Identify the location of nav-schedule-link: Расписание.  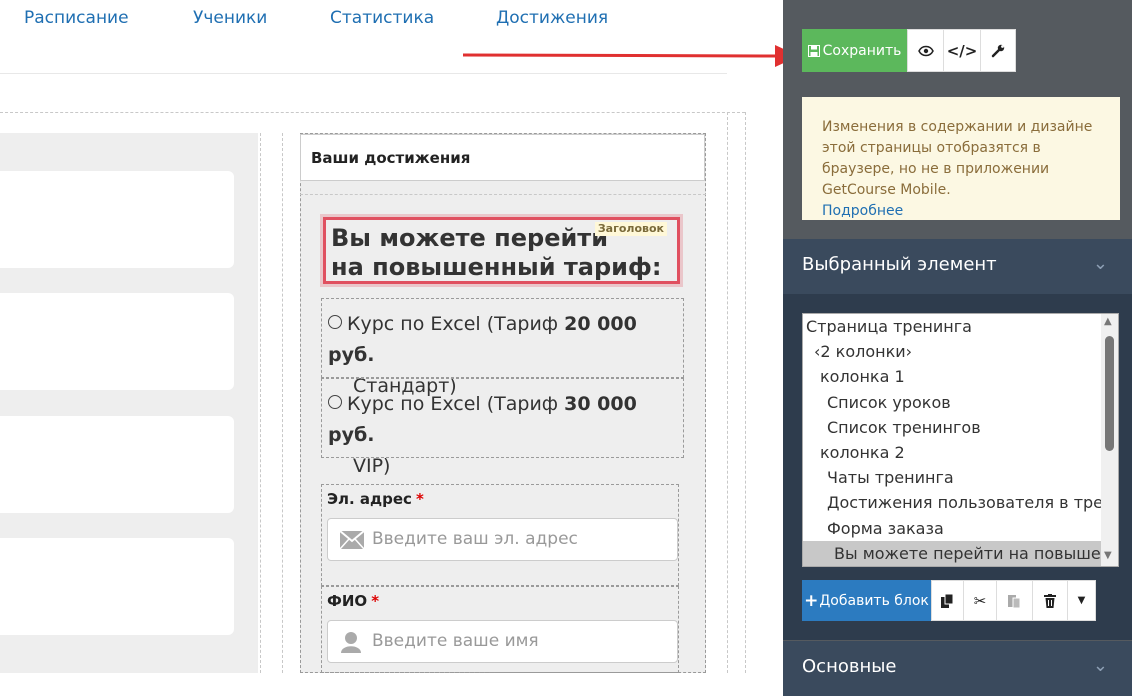
(76, 18).